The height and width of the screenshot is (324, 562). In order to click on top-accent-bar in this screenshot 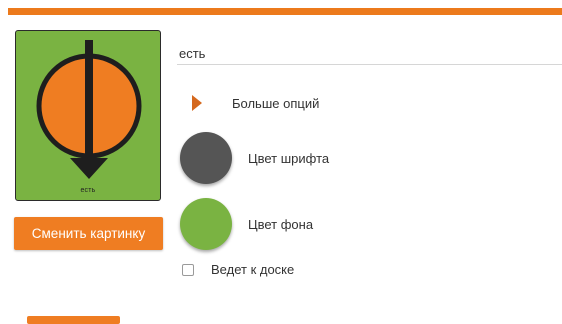, I will do `click(285, 11)`.